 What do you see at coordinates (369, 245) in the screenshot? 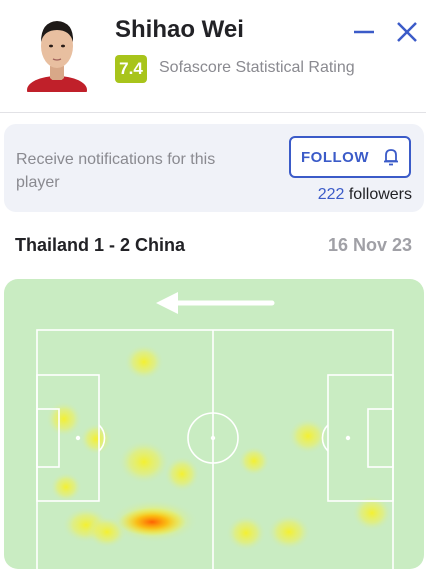
I see `match-date: 16 Nov 23` at bounding box center [369, 245].